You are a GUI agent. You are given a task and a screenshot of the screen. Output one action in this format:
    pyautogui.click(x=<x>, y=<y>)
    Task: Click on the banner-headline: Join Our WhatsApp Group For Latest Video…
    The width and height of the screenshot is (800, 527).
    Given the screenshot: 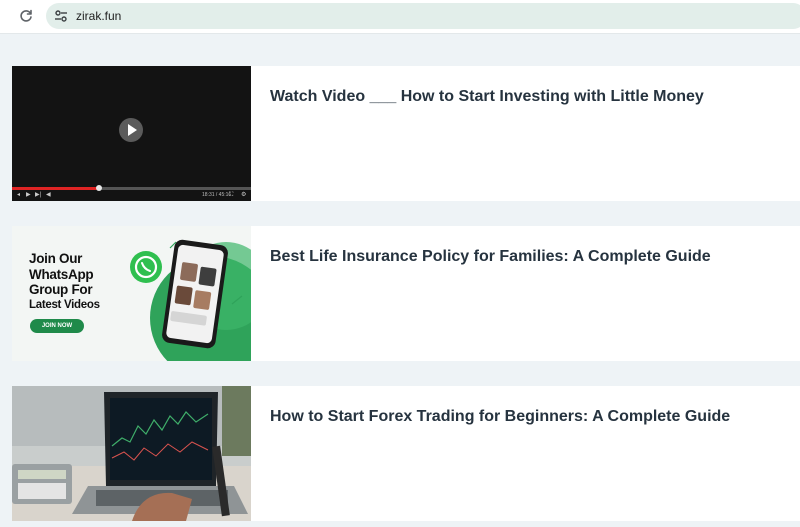 What is the action you would take?
    pyautogui.click(x=64, y=282)
    